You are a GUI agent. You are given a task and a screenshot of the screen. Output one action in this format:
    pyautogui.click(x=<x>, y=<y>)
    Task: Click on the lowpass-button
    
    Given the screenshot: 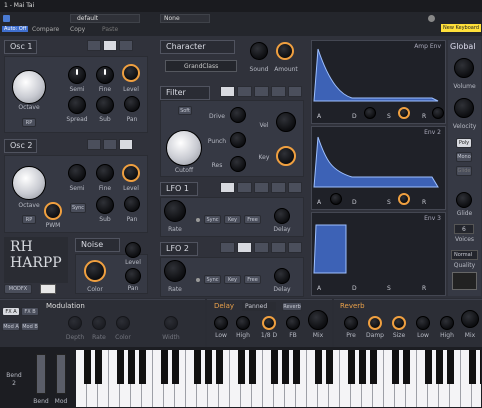 What is the action you would take?
    pyautogui.click(x=227, y=91)
    